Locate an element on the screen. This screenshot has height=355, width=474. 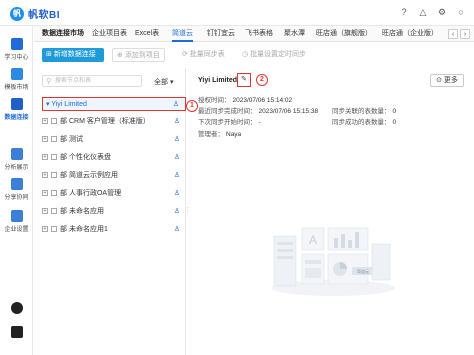
tree-node: + 部 未命名应用1 ♙ is located at coordinates (114, 230).